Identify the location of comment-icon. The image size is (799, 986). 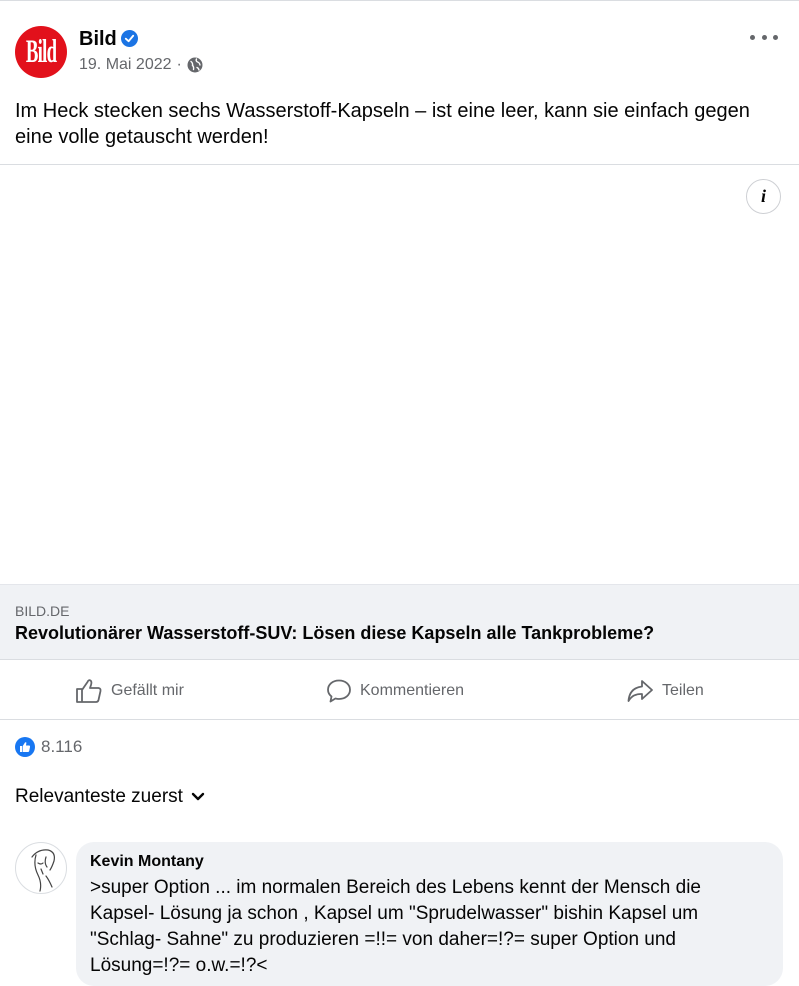
(339, 690).